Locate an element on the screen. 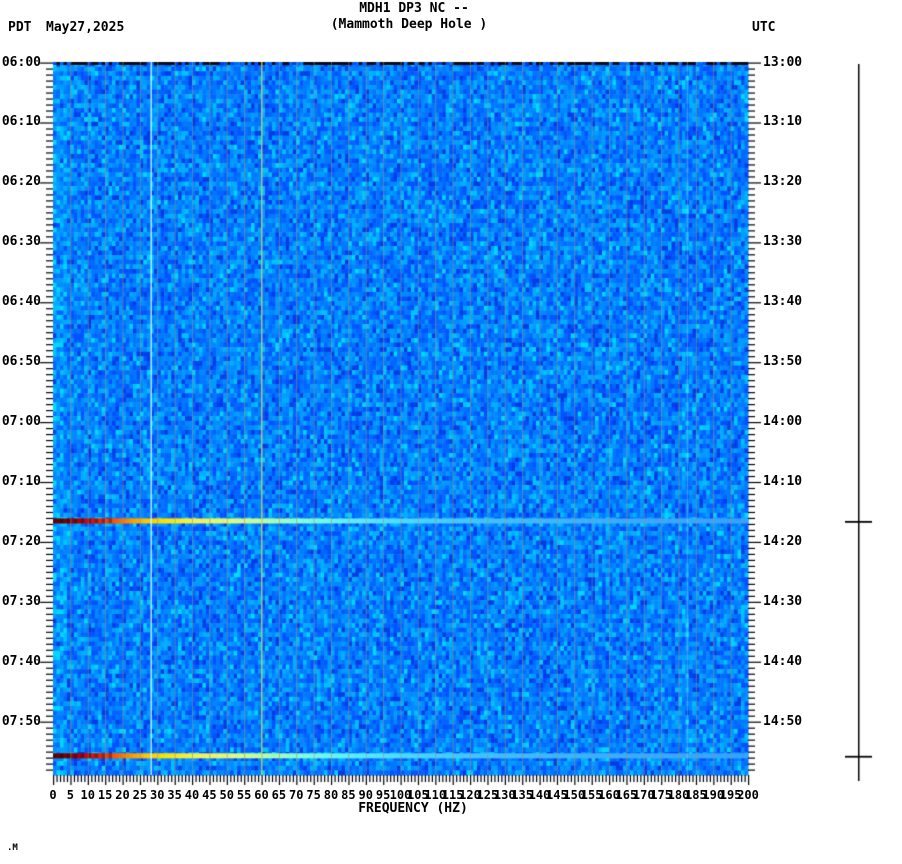  x-axis-title: FREQUENCY (HZ) is located at coordinates (413, 808).